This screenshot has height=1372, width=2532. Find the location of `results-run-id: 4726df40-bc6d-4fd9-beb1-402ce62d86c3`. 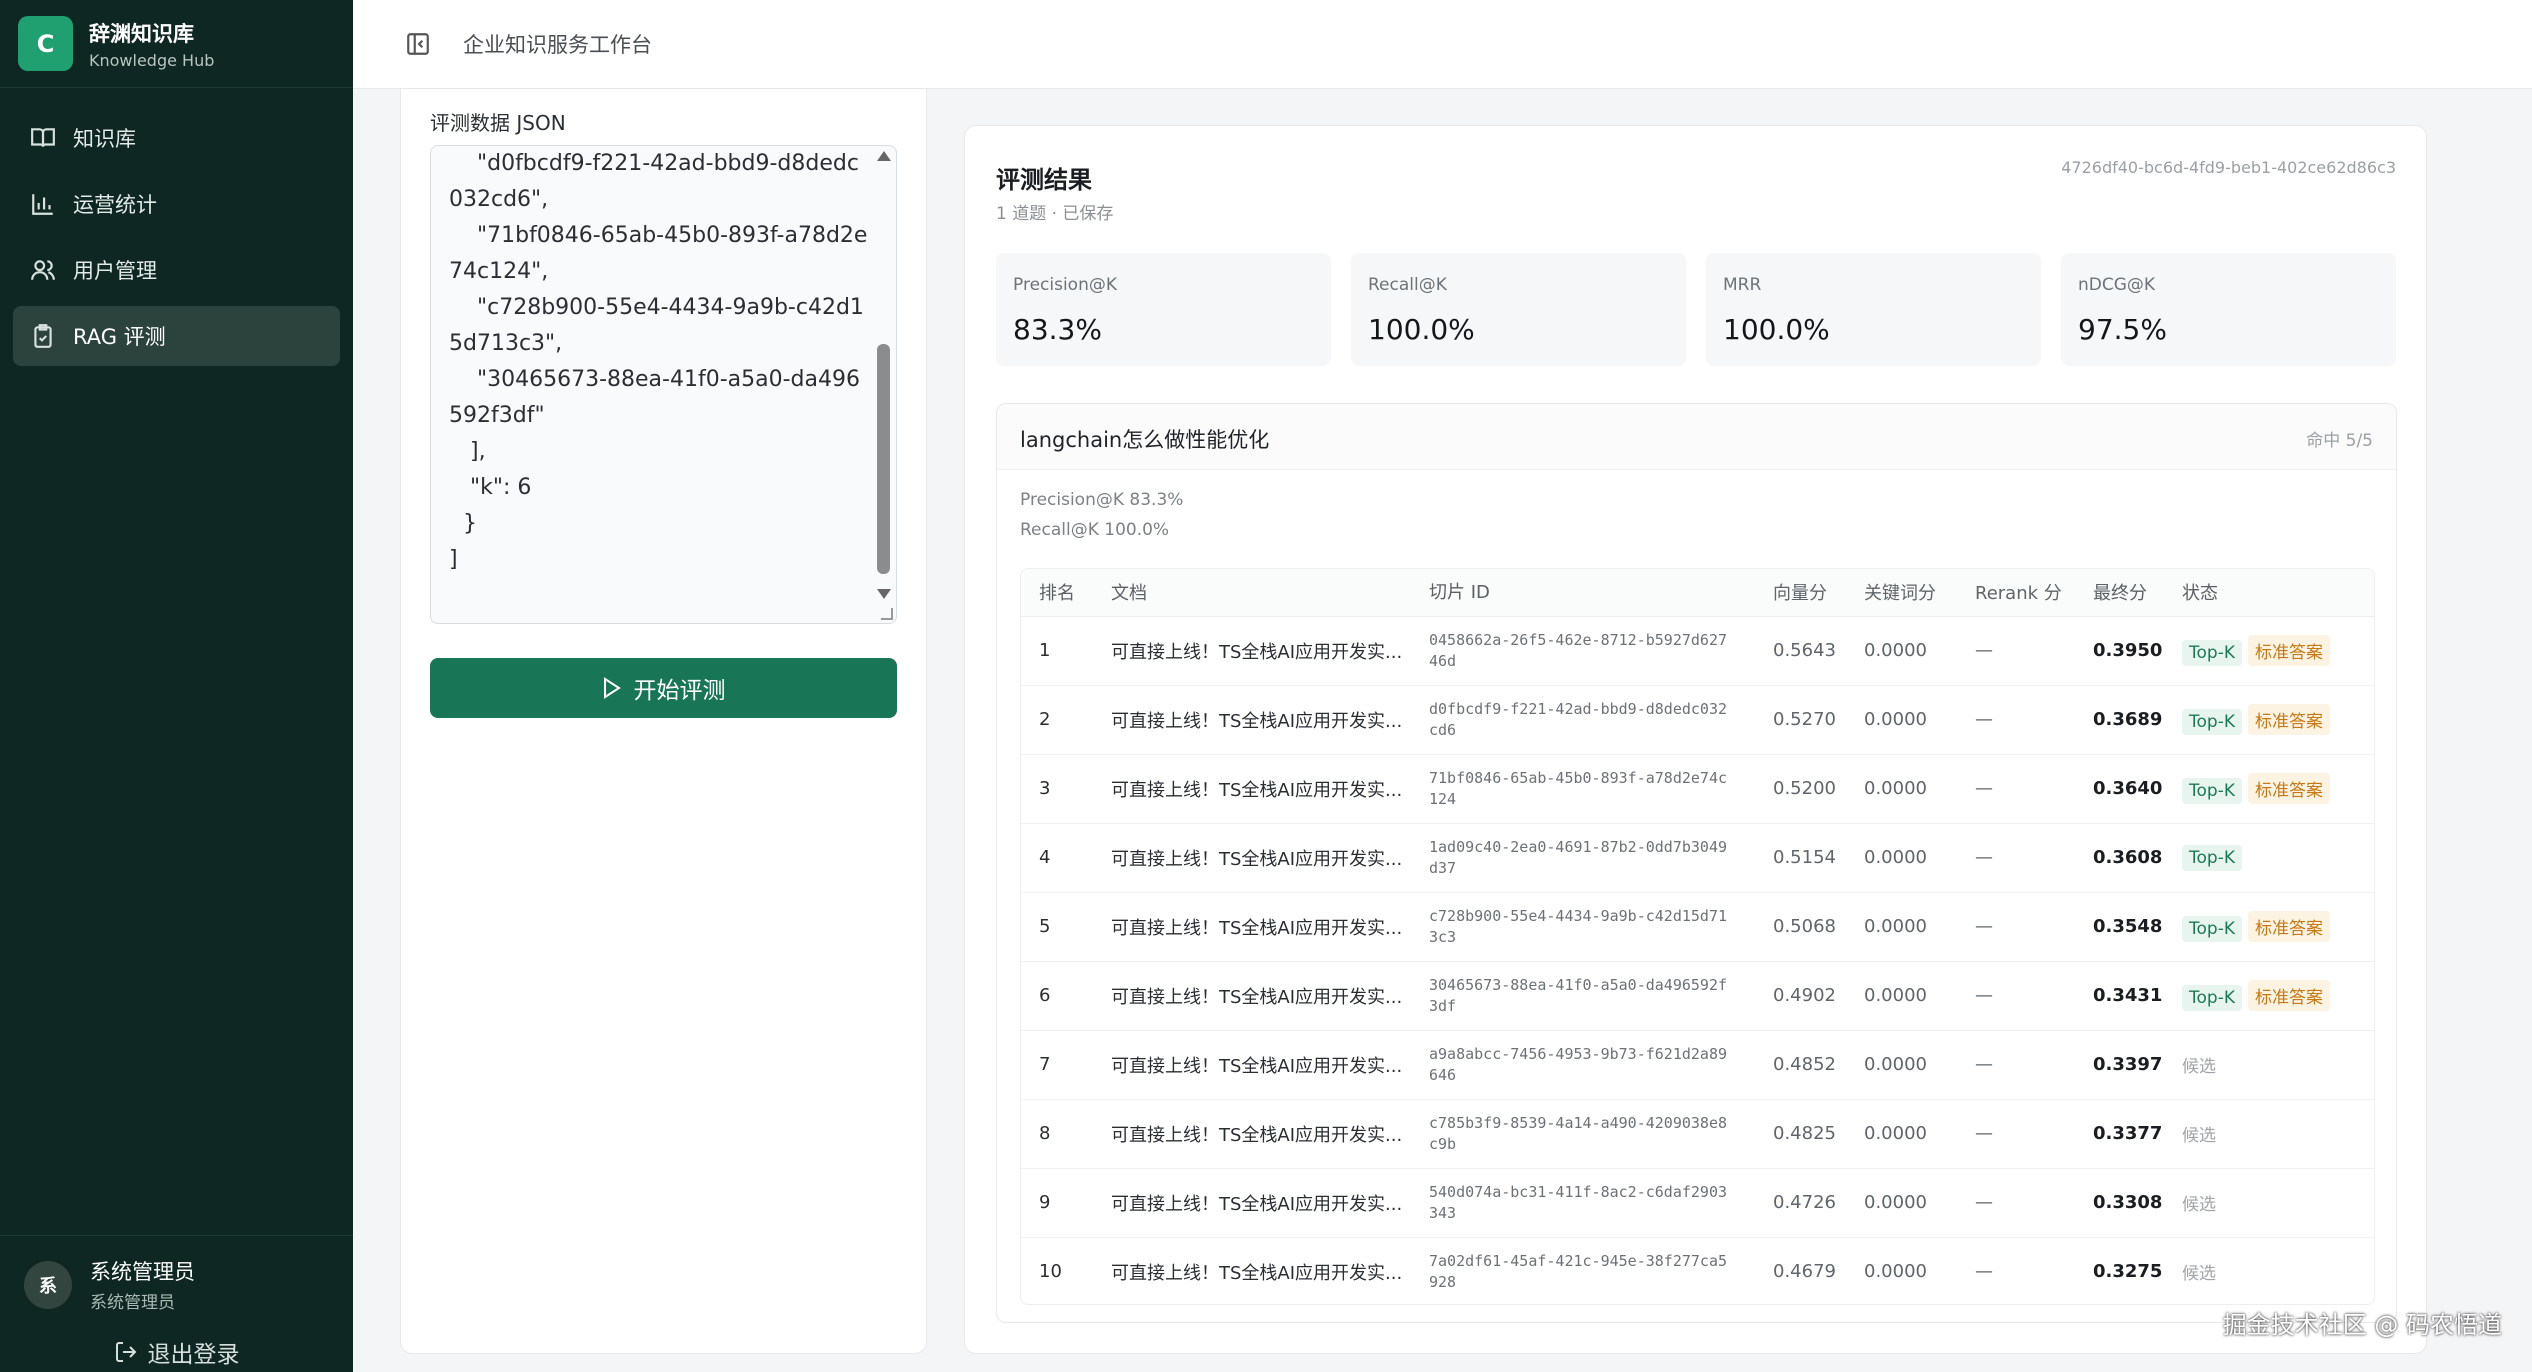

results-run-id: 4726df40-bc6d-4fd9-beb1-402ce62d86c3 is located at coordinates (2228, 167).